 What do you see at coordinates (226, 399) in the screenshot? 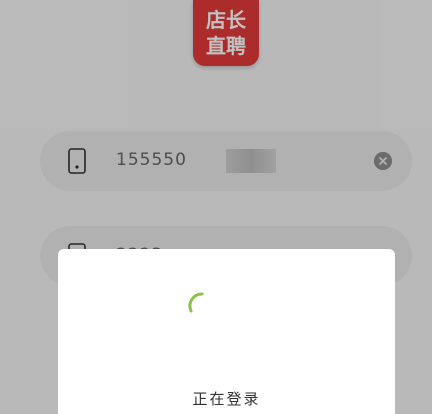
I see `loading-message: 正在登录` at bounding box center [226, 399].